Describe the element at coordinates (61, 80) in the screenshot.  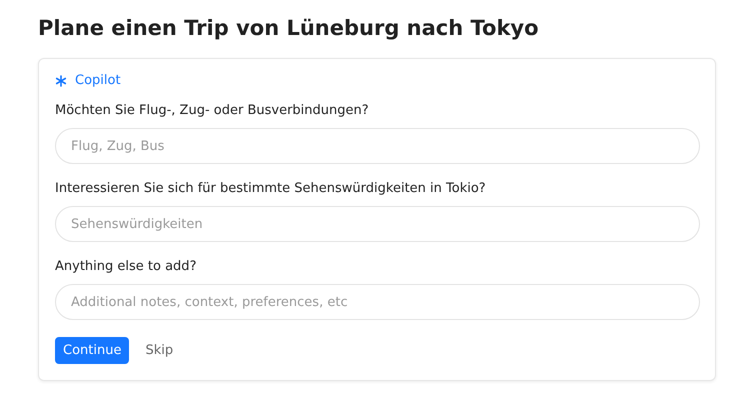
I see `sparkle-icon` at that location.